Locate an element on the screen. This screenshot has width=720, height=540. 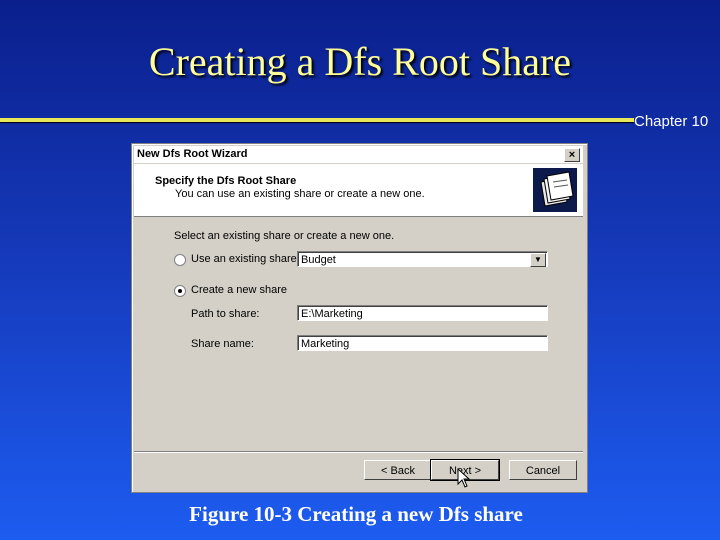
slide-title: Creating a Dfs Root Share is located at coordinates (360, 61).